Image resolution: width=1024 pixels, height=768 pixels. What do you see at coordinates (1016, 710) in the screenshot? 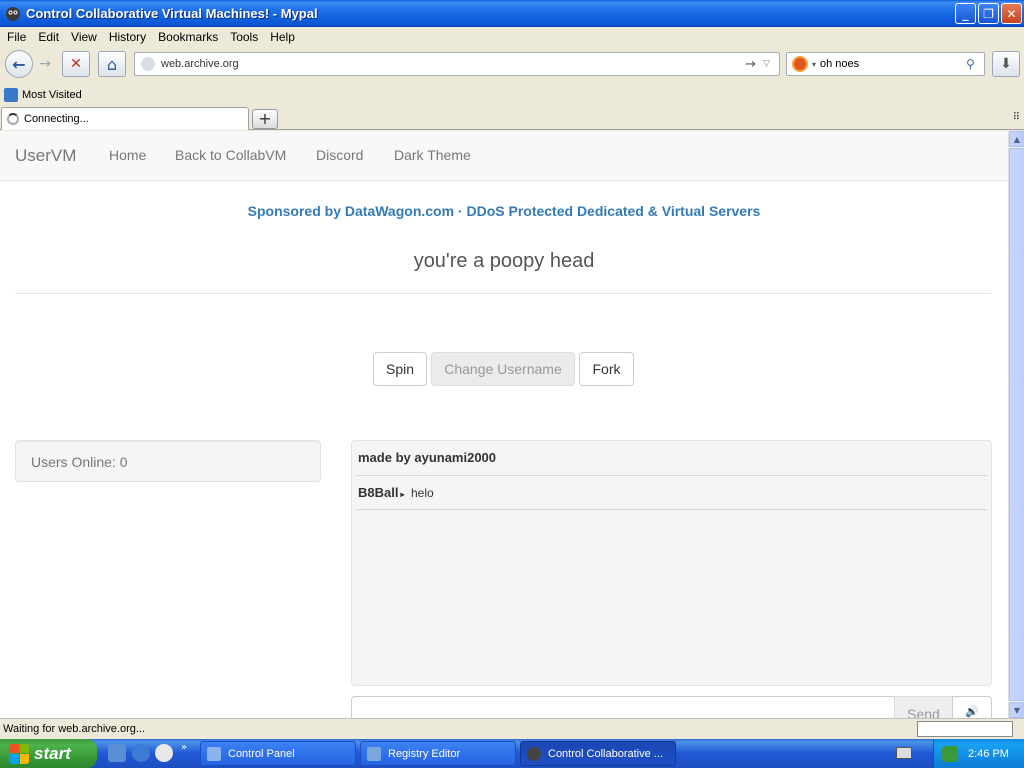
I see `scroll-down-button: ▼` at bounding box center [1016, 710].